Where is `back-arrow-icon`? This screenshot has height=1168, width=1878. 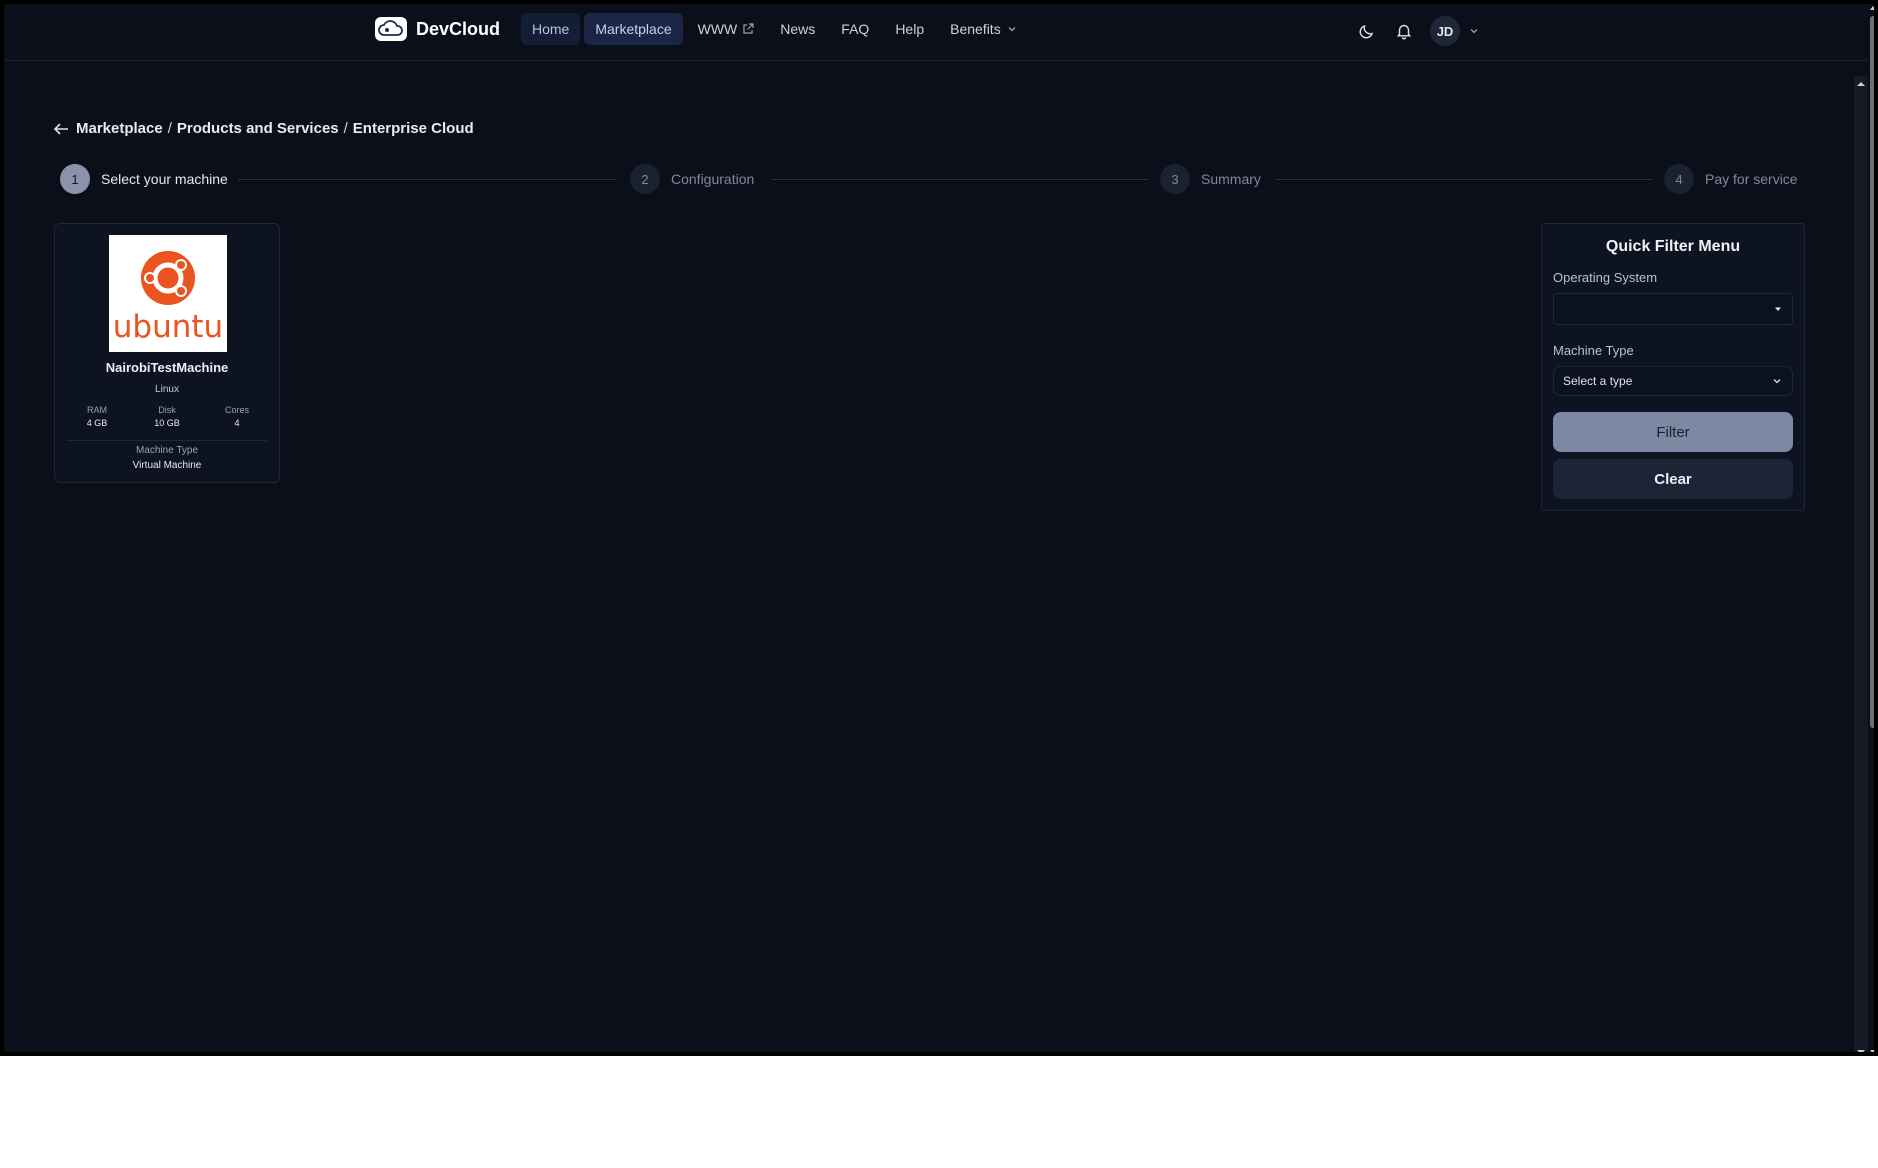 back-arrow-icon is located at coordinates (61, 129).